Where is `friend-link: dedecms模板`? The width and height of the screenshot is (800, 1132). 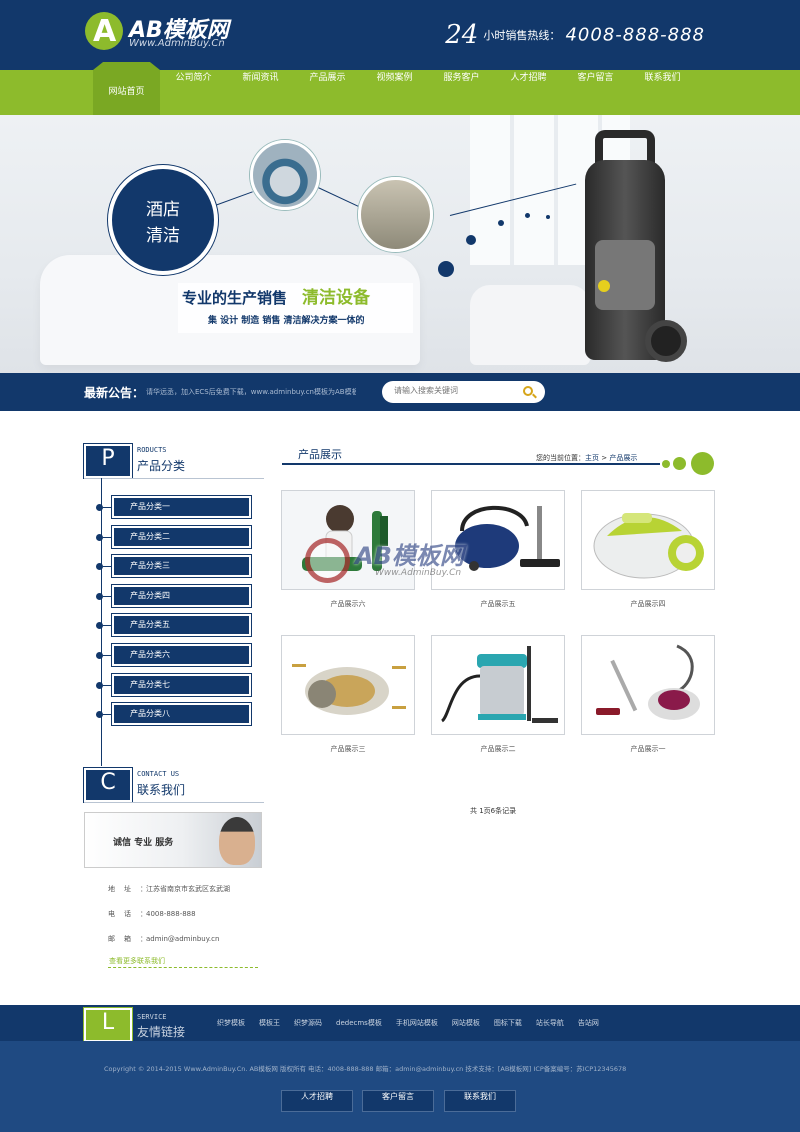 friend-link: dedecms模板 is located at coordinates (359, 1023).